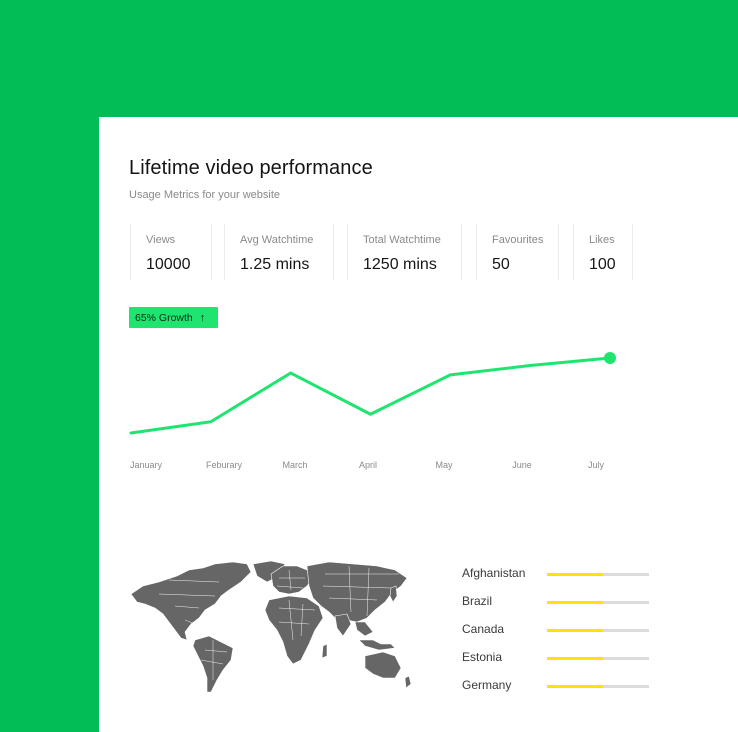 The width and height of the screenshot is (738, 732). What do you see at coordinates (368, 465) in the screenshot?
I see `x-axis-label: April` at bounding box center [368, 465].